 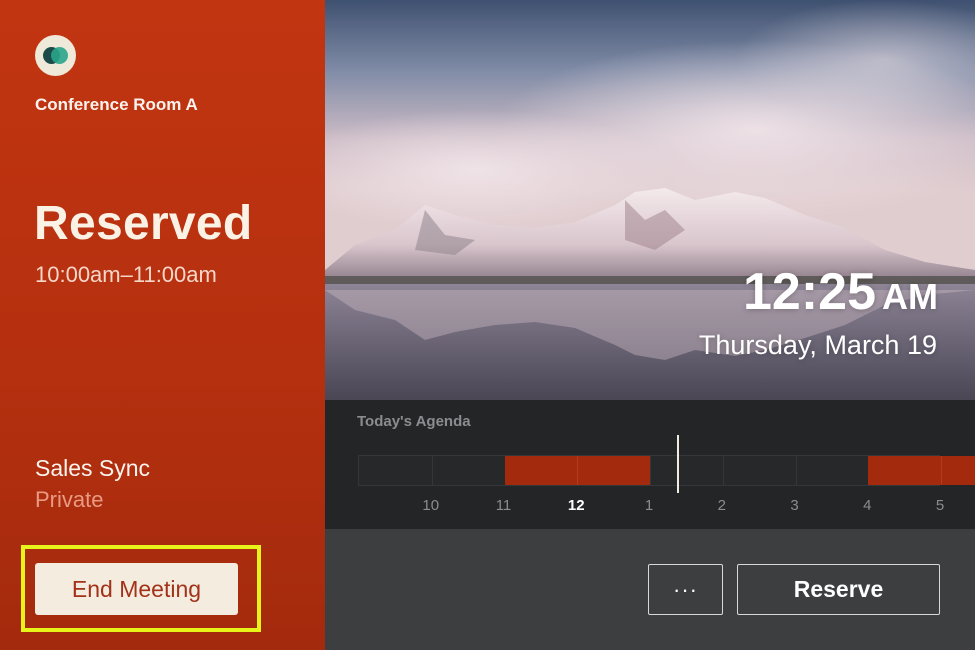 What do you see at coordinates (794, 505) in the screenshot?
I see `timeline-hour-label: 3` at bounding box center [794, 505].